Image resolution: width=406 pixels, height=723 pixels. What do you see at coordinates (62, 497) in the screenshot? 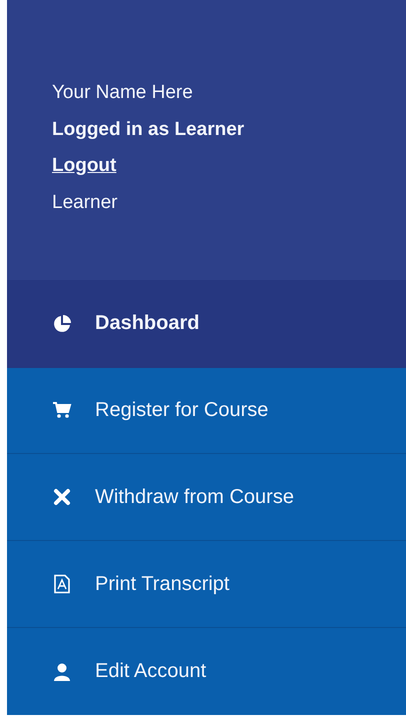
I see `close-icon` at bounding box center [62, 497].